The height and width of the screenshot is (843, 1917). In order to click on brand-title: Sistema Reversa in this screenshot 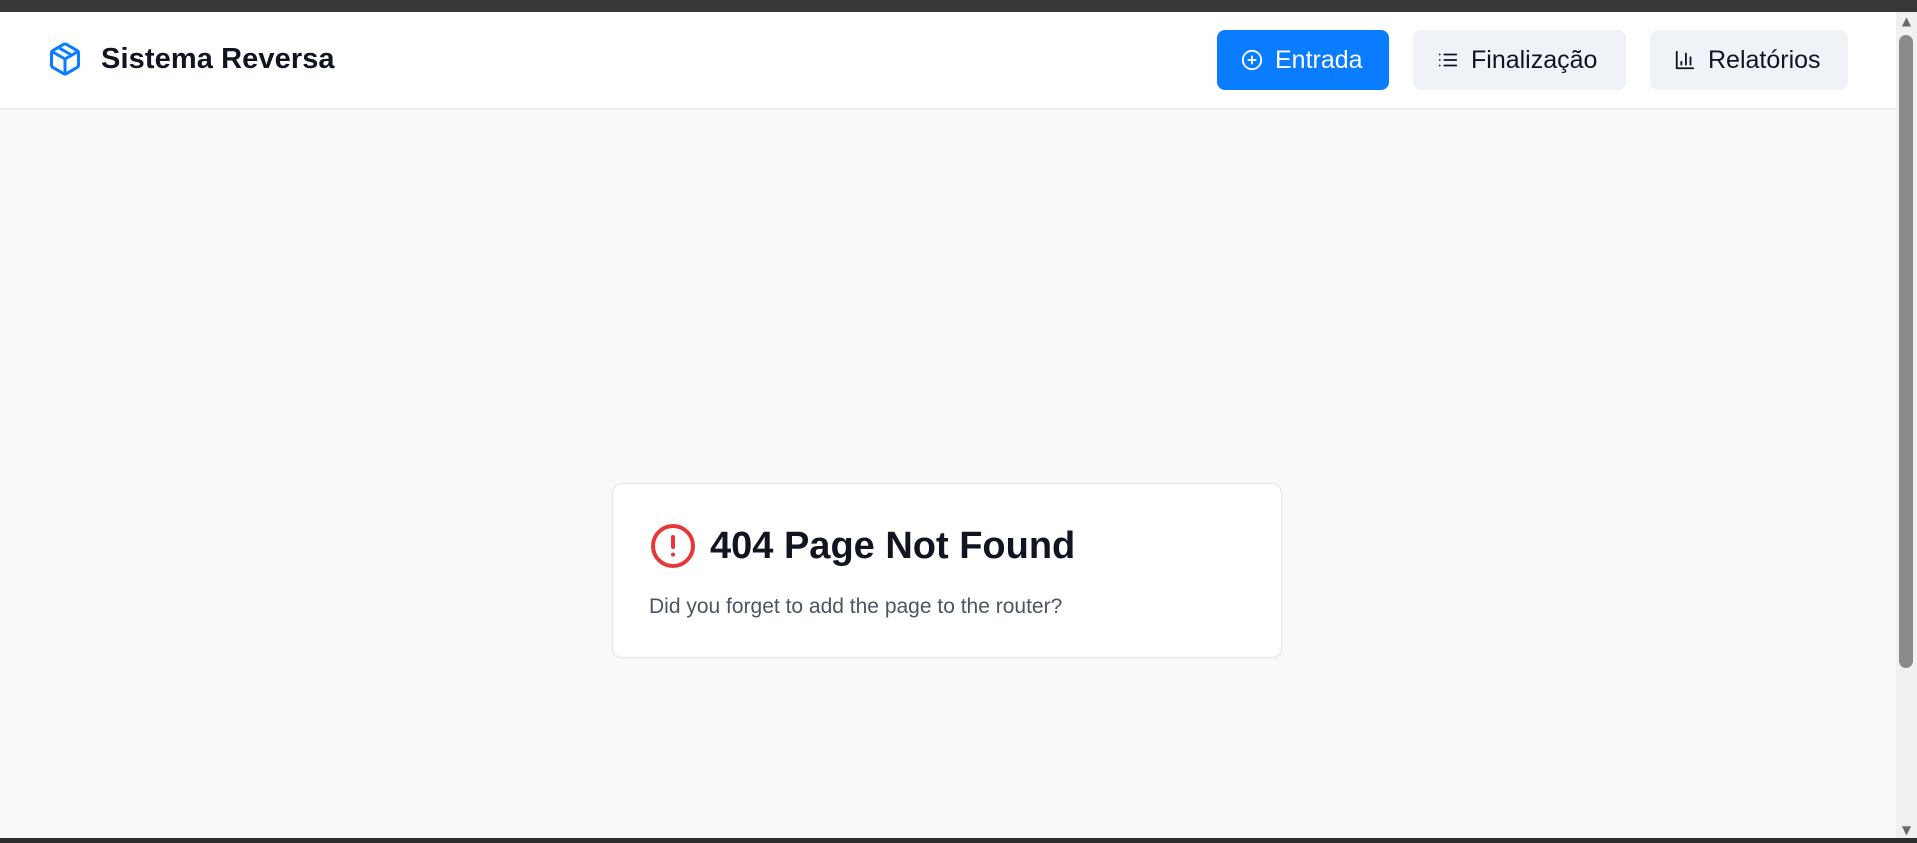, I will do `click(218, 58)`.